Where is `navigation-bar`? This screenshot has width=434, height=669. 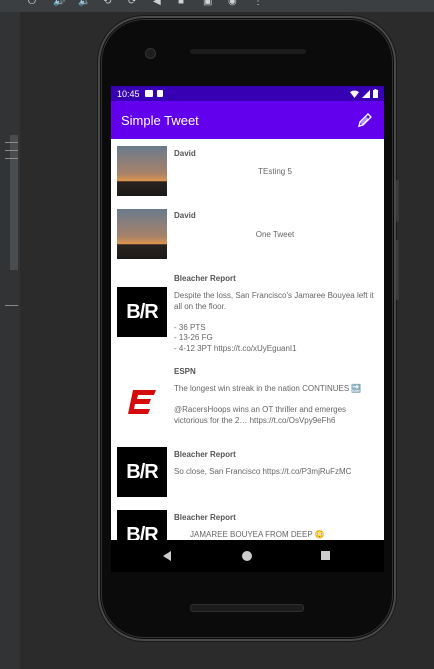 navigation-bar is located at coordinates (247, 556).